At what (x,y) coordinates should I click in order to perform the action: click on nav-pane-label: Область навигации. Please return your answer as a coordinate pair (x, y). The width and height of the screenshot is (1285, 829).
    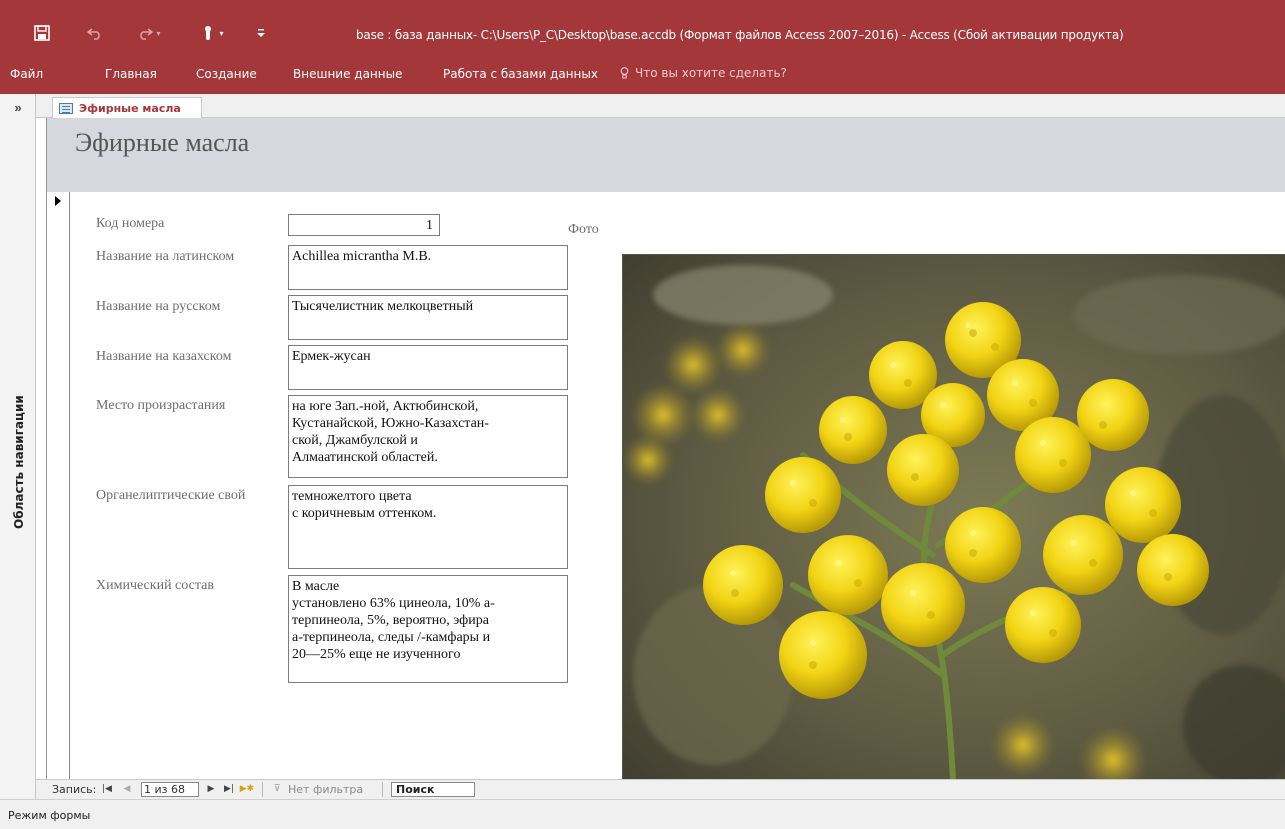
    Looking at the image, I should click on (19, 462).